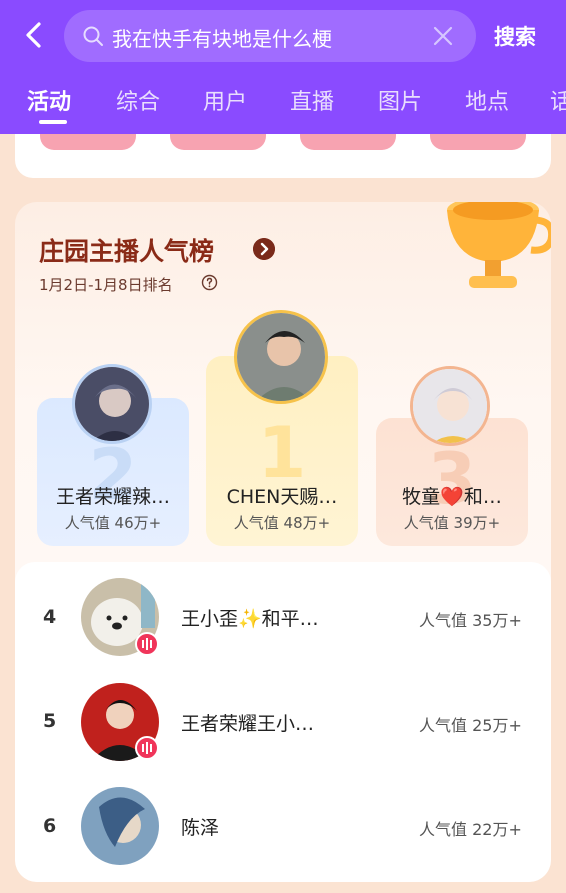  What do you see at coordinates (283, 106) in the screenshot?
I see `tab-bar: 活动 综合 用户 直播 图片 地点 话` at bounding box center [283, 106].